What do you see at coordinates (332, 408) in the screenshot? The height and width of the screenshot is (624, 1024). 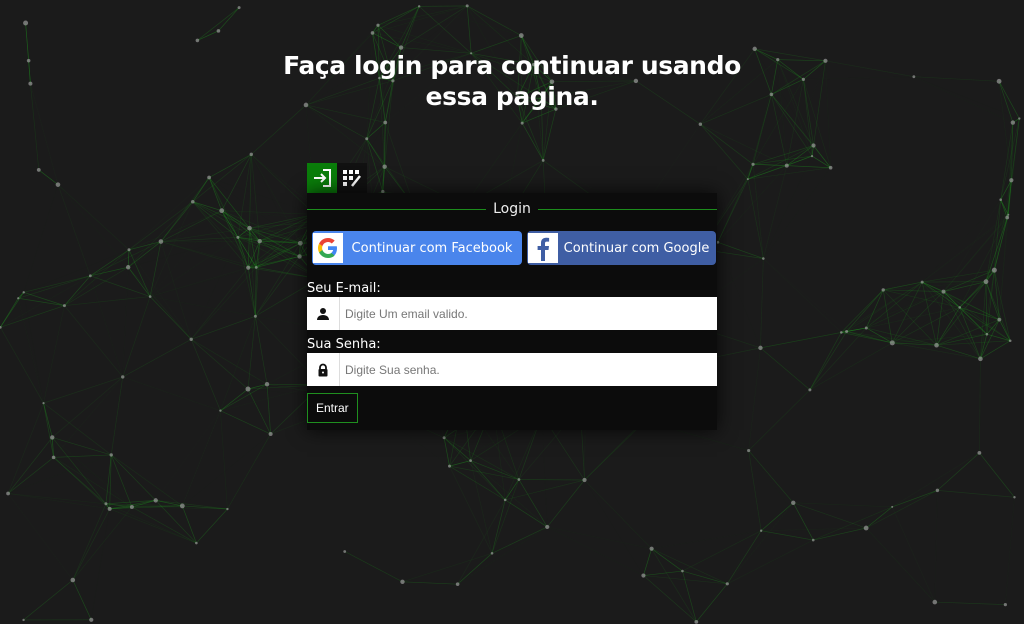 I see `submit-button: Entrar` at bounding box center [332, 408].